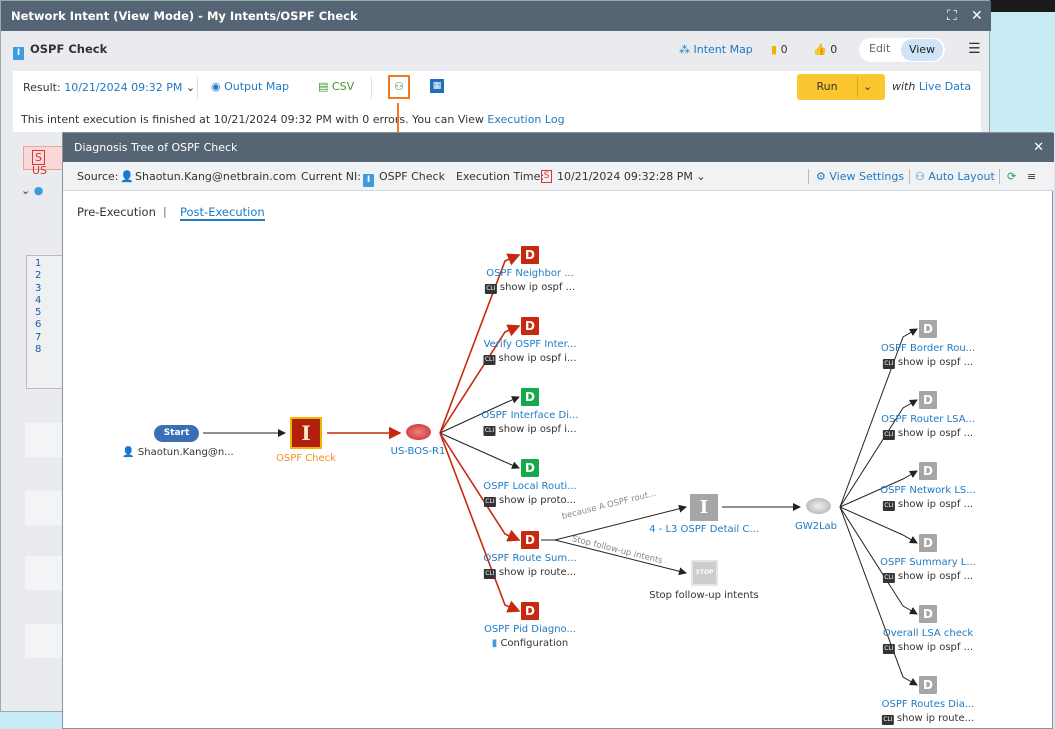 This screenshot has width=1055, height=729. I want to click on followup-intent-node: I, so click(704, 507).